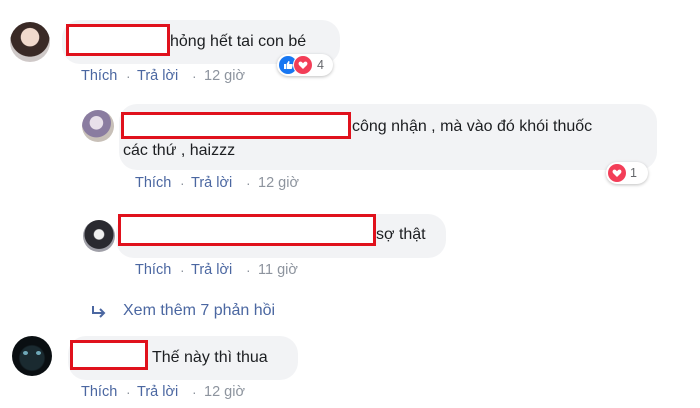  I want to click on timestamp: 11 giờ, so click(278, 270).